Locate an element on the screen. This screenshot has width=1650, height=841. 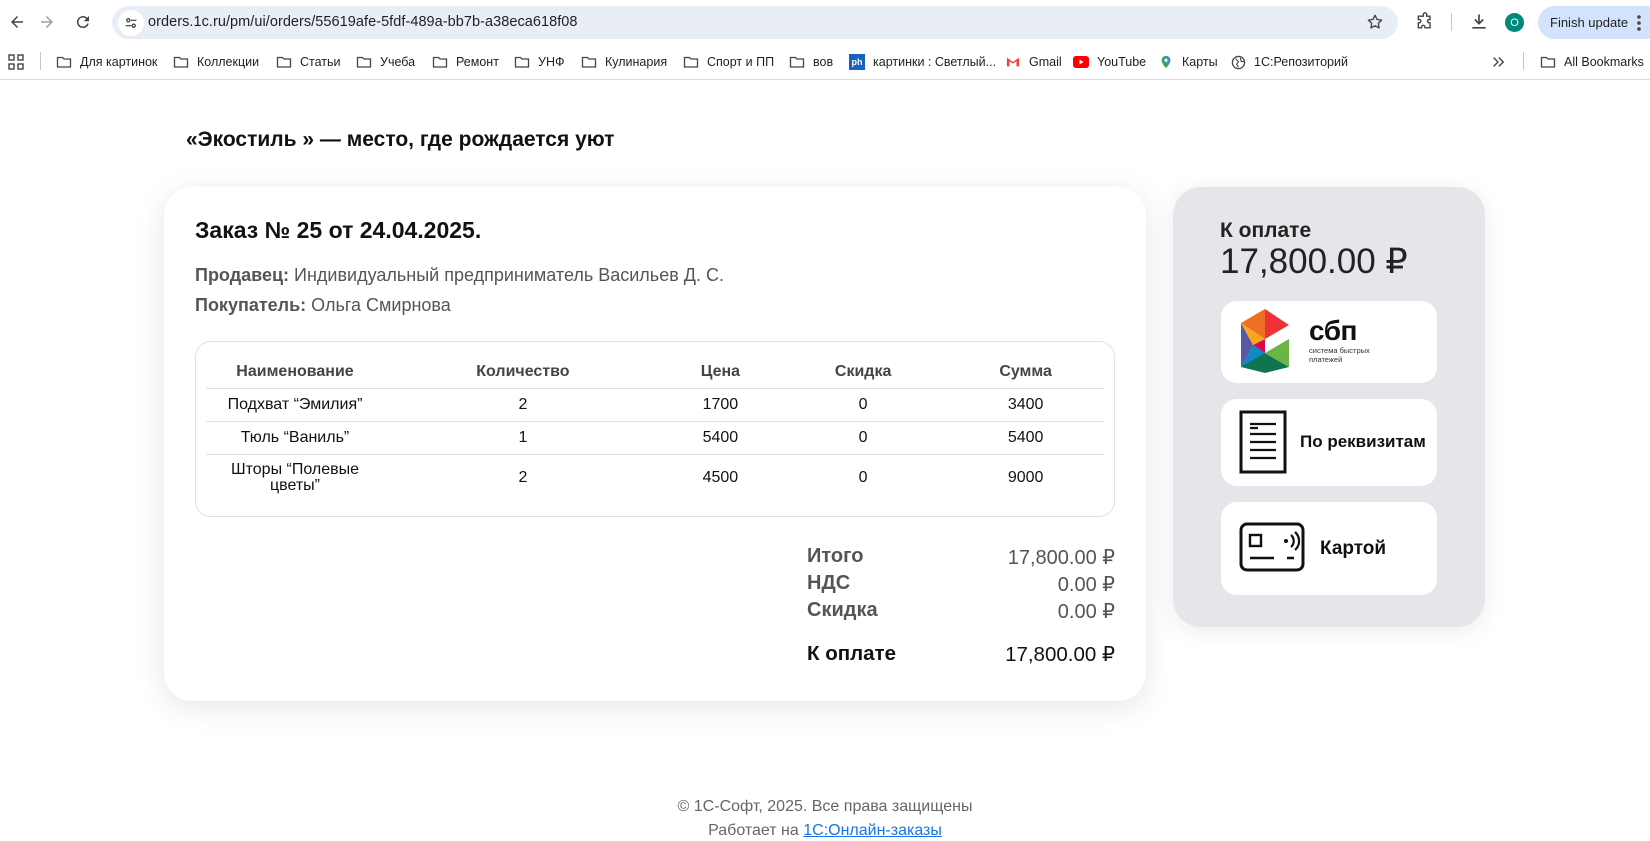
bookmarks-overflow-icon is located at coordinates (1498, 62).